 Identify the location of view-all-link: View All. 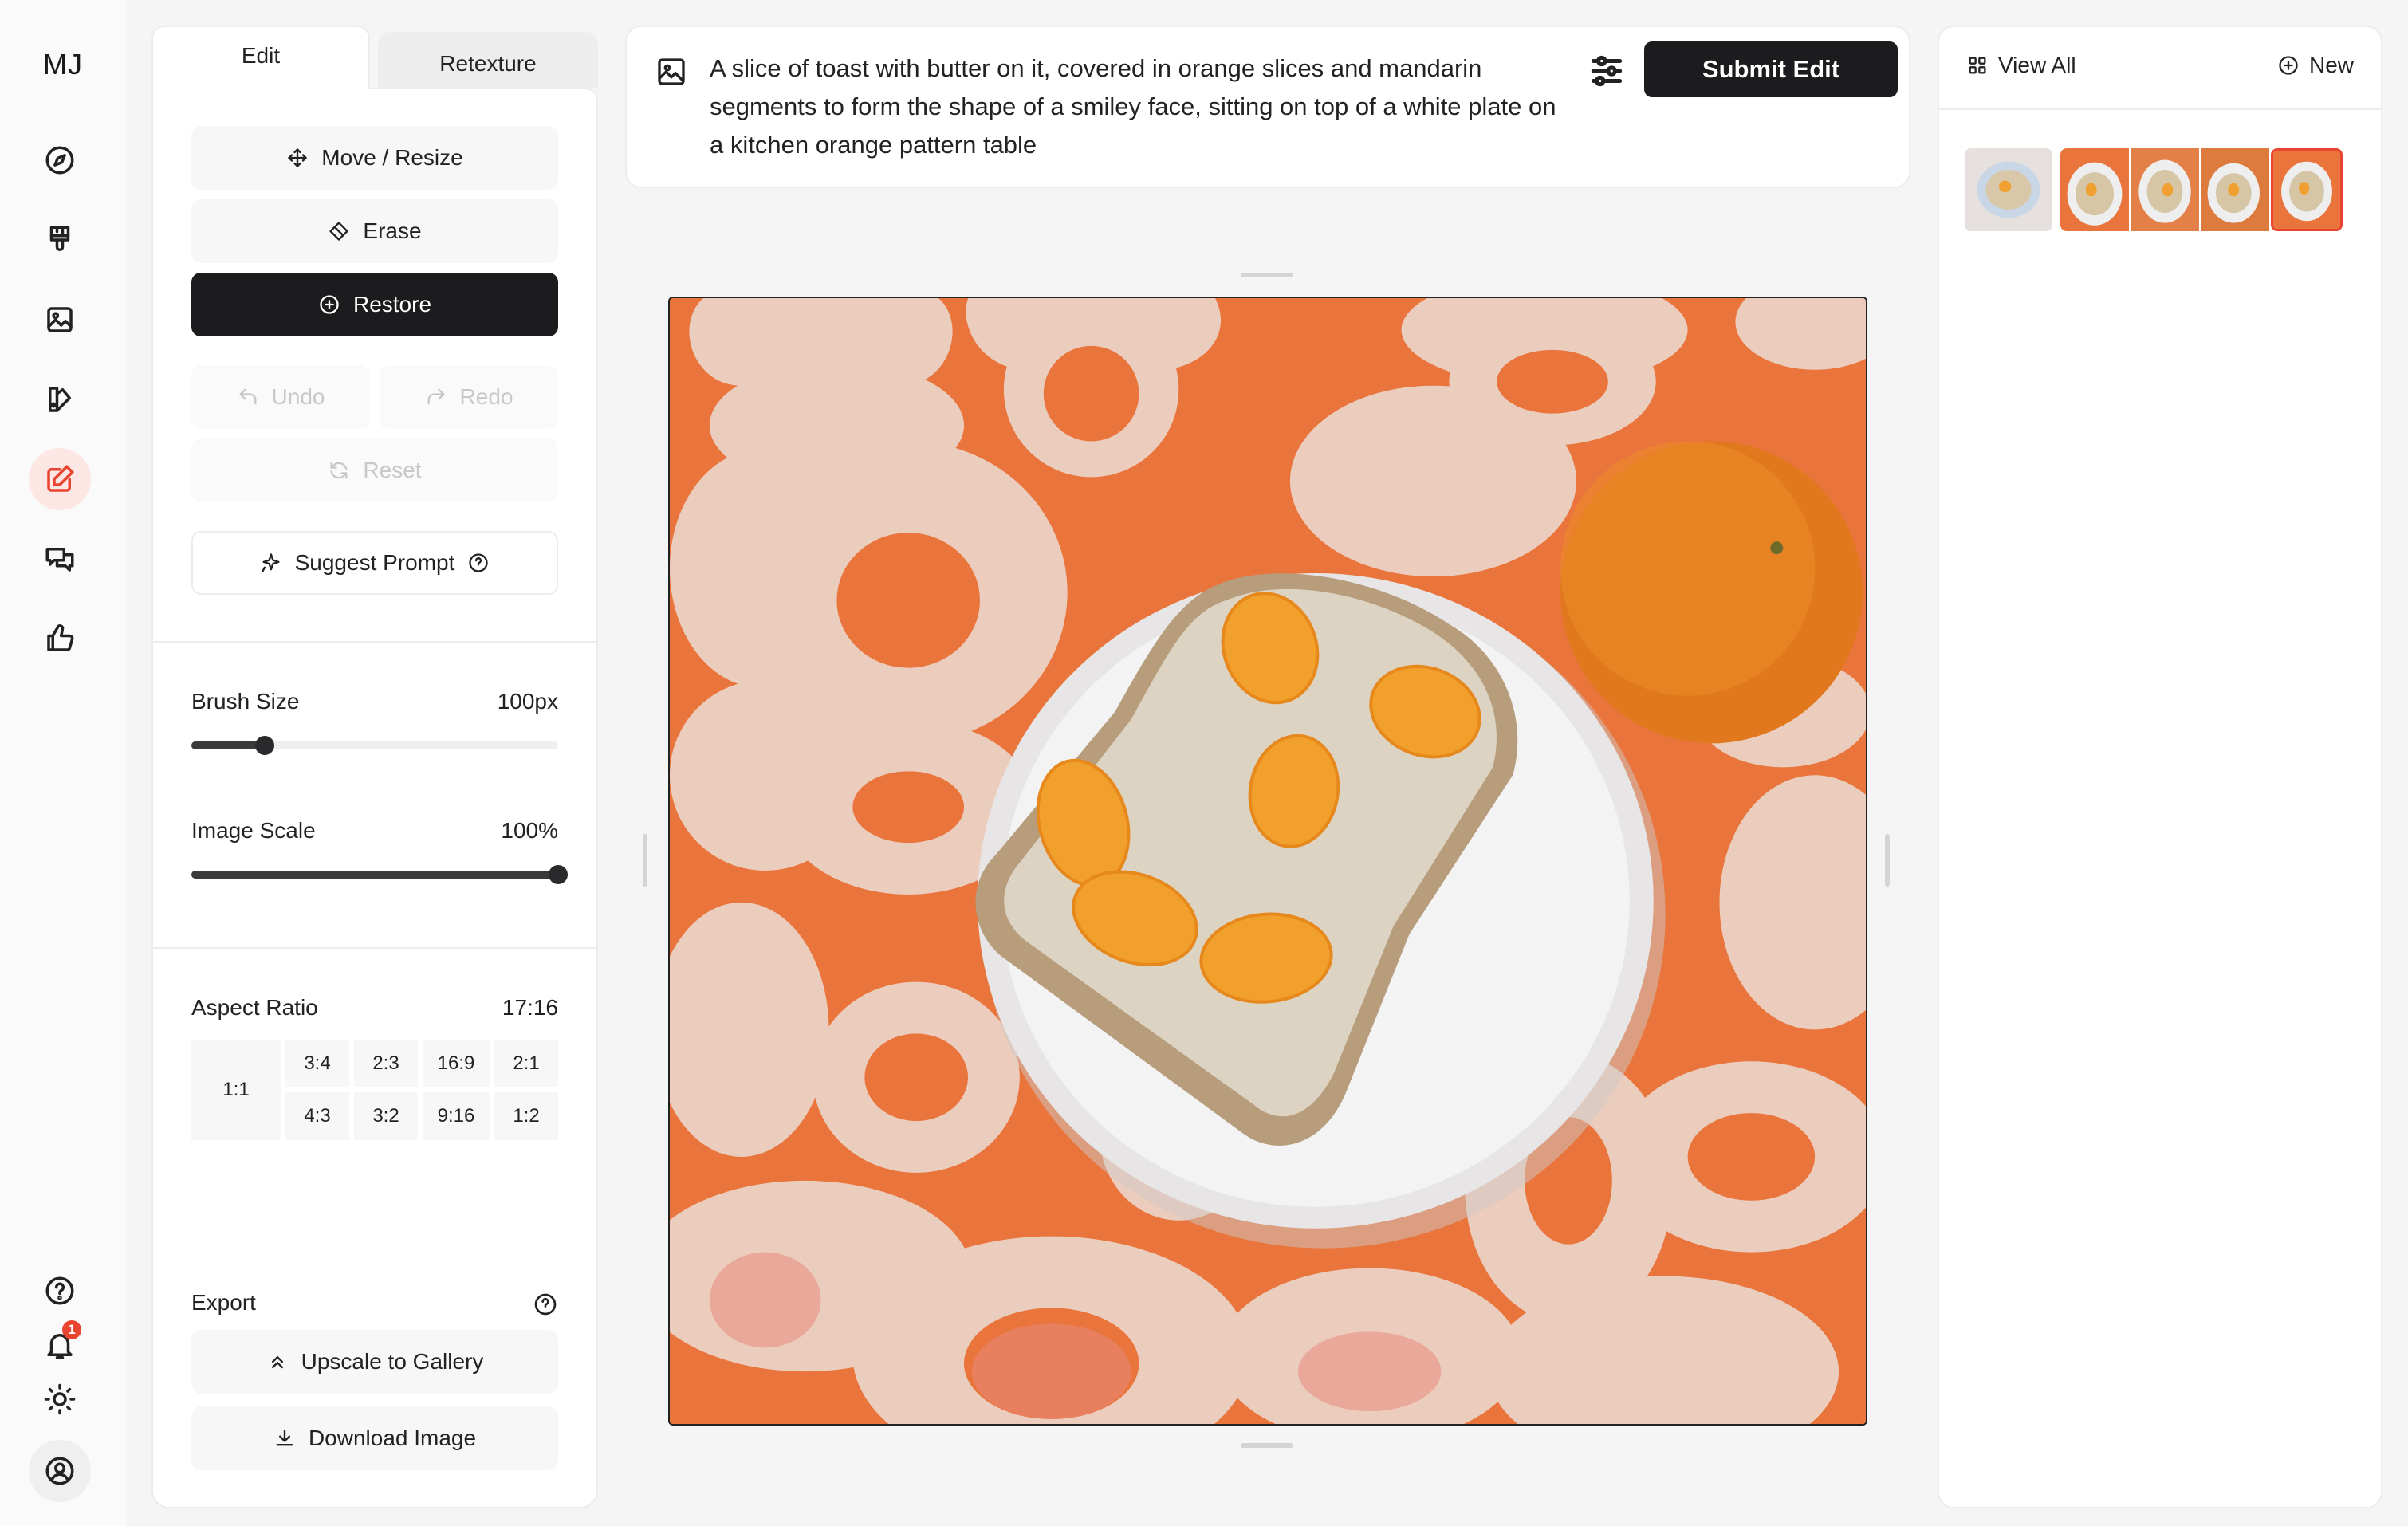
(2021, 65).